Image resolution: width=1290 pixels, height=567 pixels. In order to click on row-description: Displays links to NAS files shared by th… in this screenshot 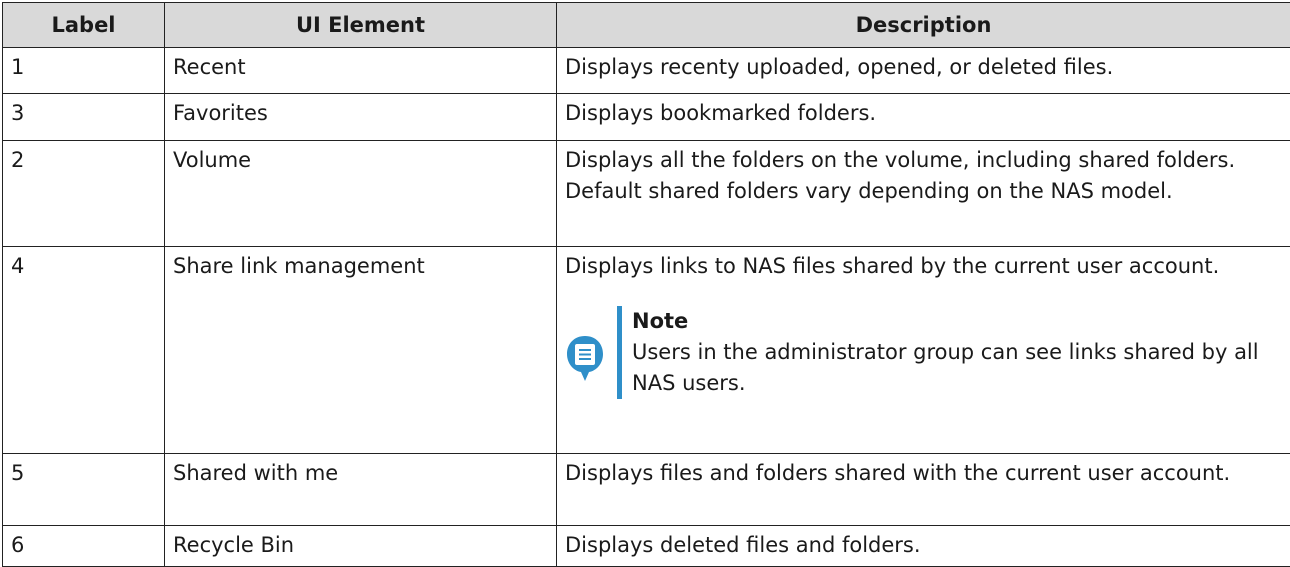, I will do `click(892, 266)`.